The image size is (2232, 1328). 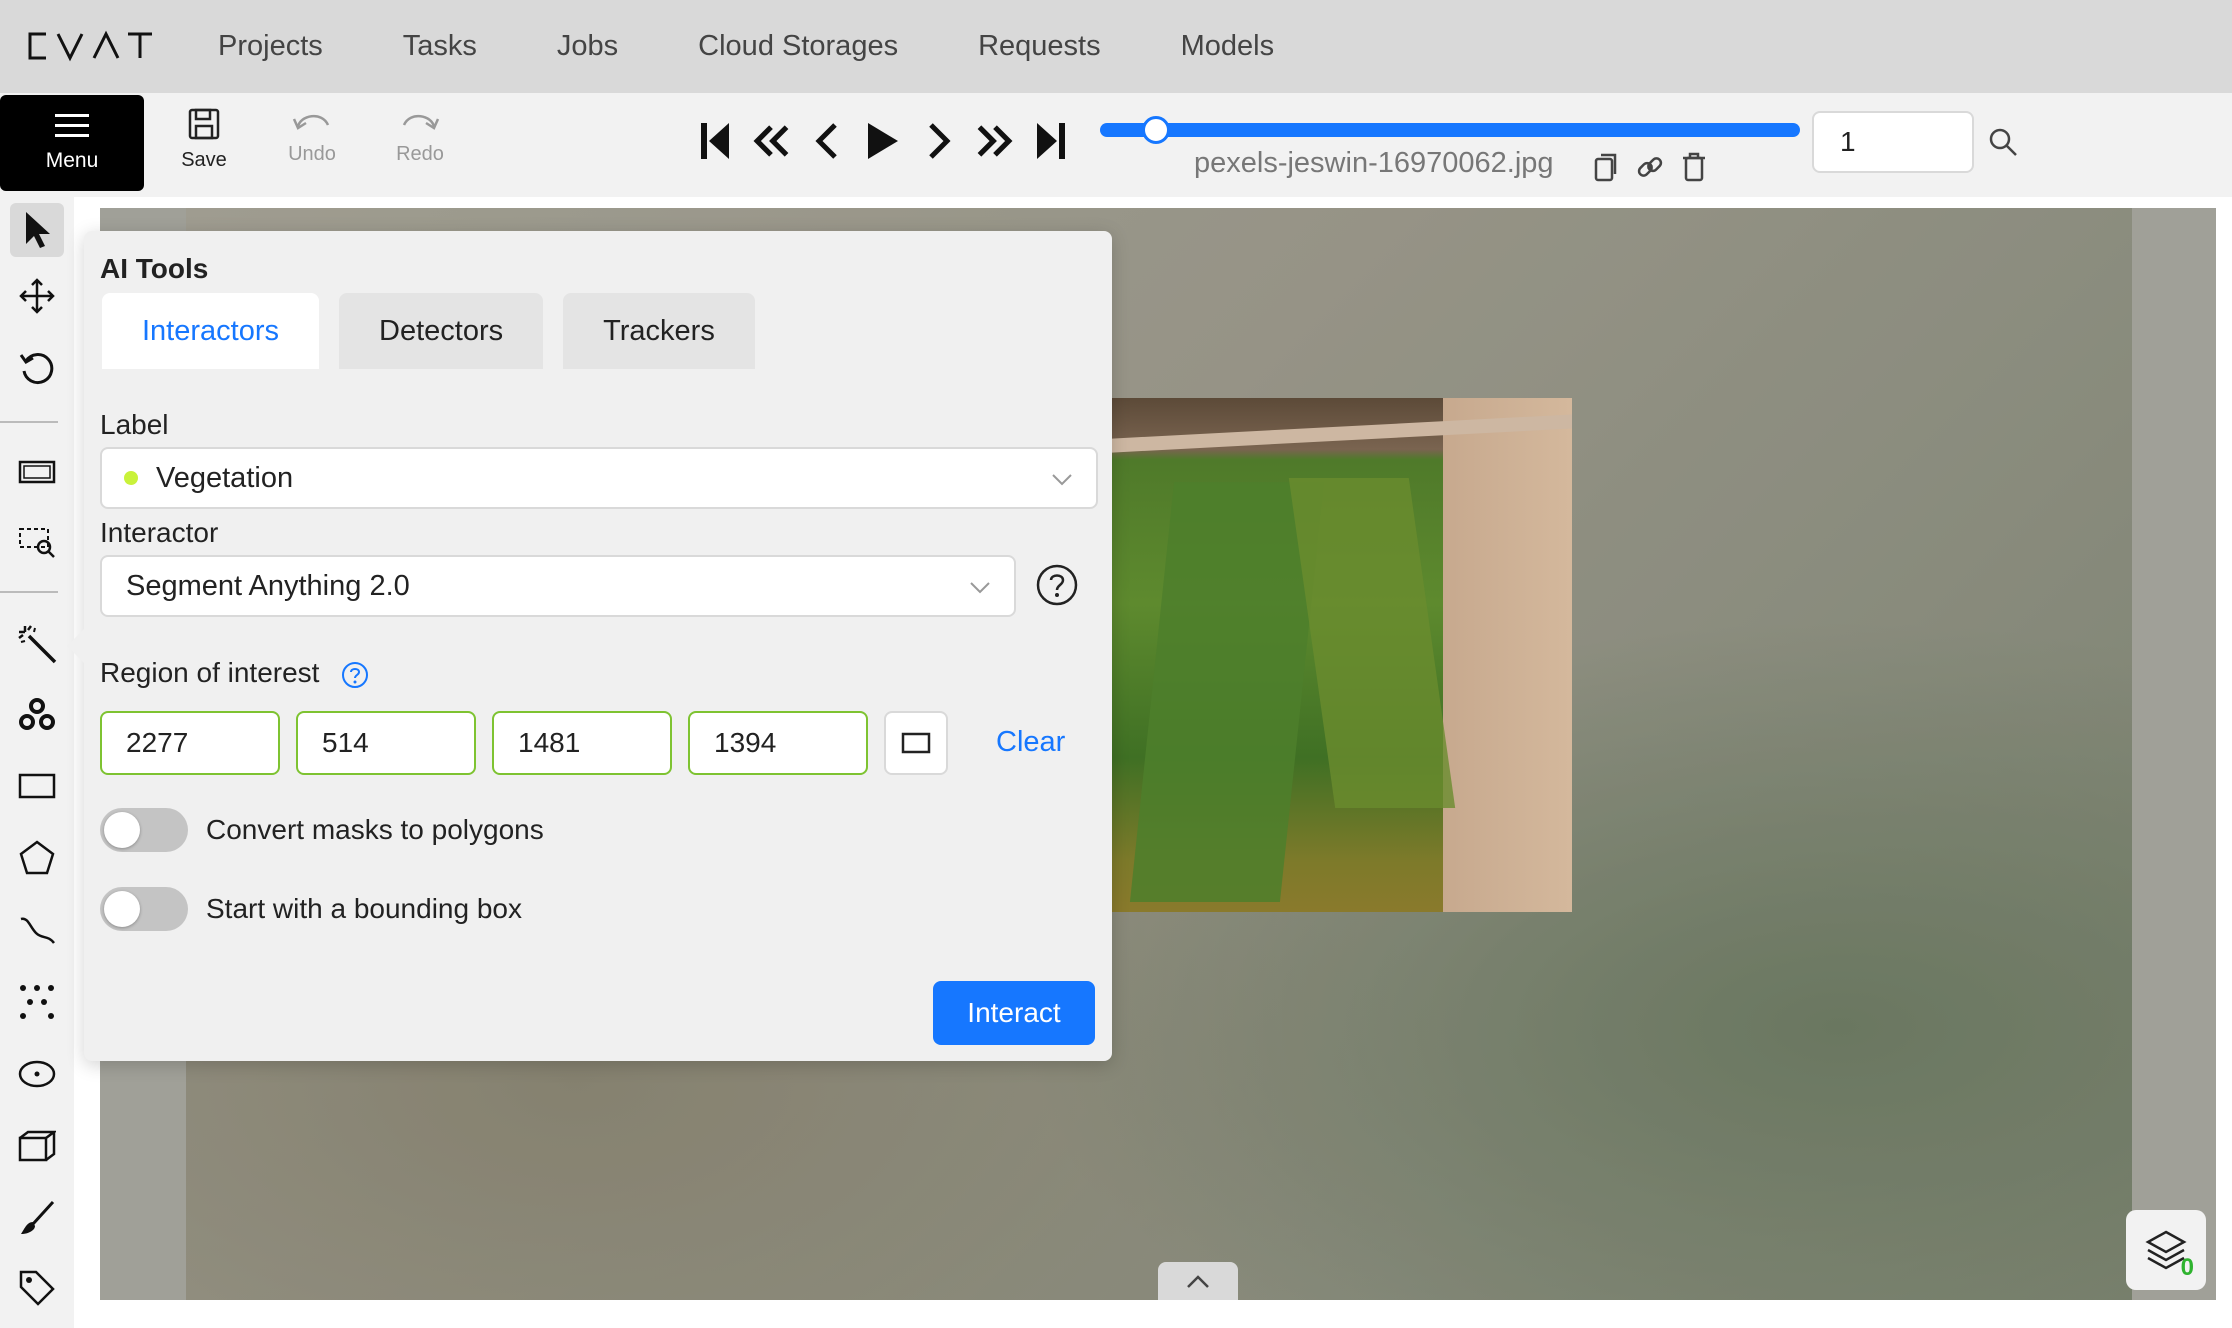 I want to click on nav-jobs: Jobs, so click(x=587, y=46).